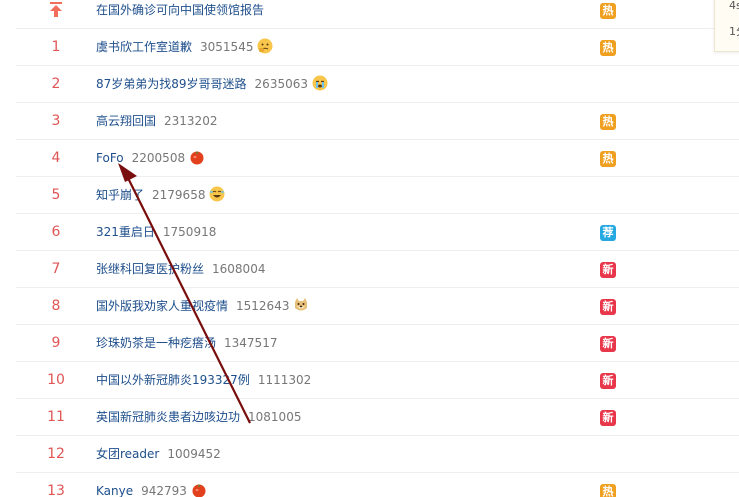  I want to click on rank-number: 1, so click(56, 47).